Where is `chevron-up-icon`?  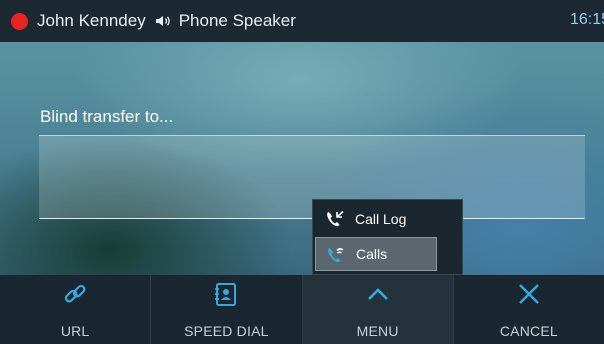
chevron-up-icon is located at coordinates (377, 294).